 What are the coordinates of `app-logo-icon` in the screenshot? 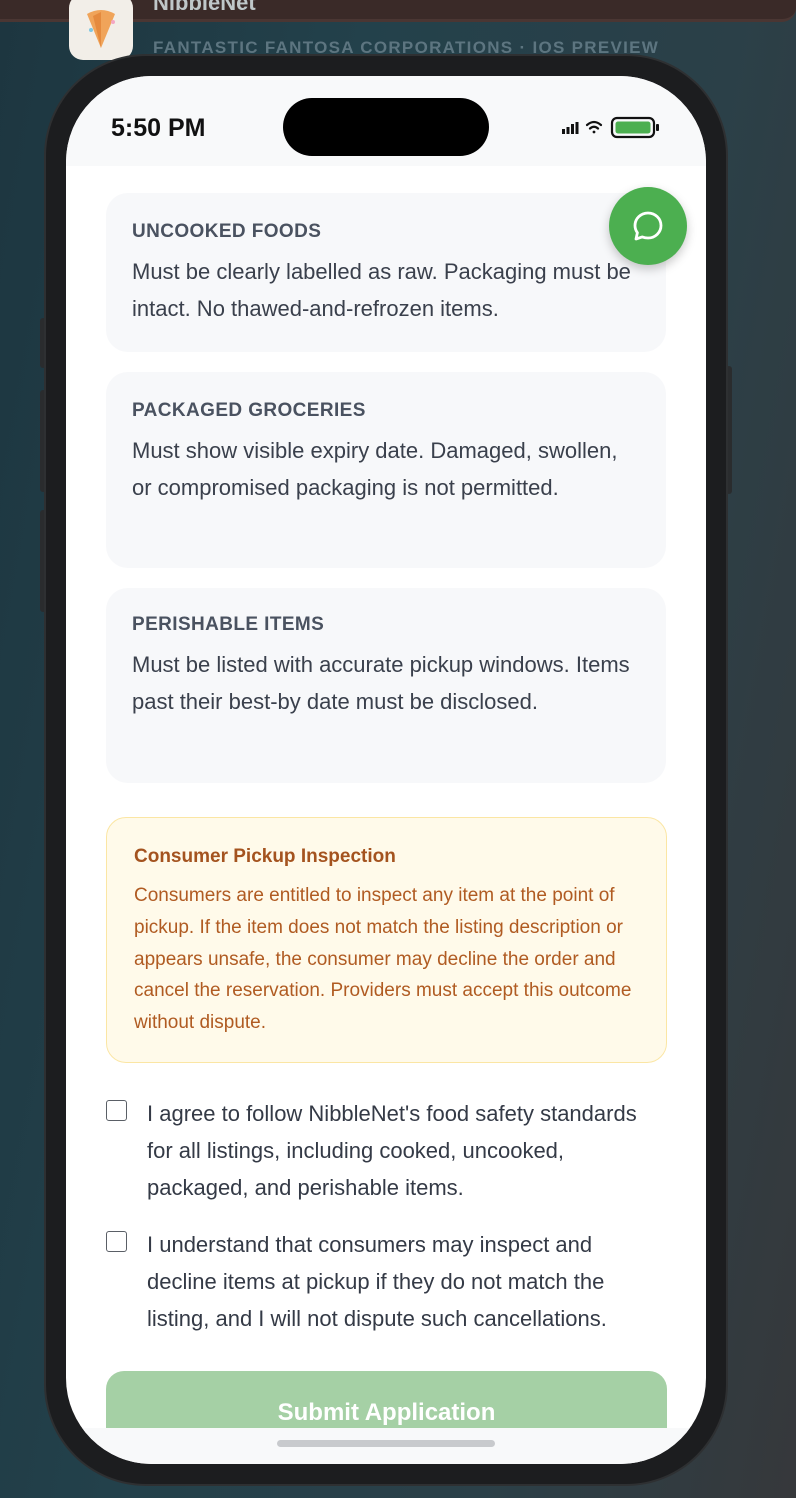 It's located at (101, 30).